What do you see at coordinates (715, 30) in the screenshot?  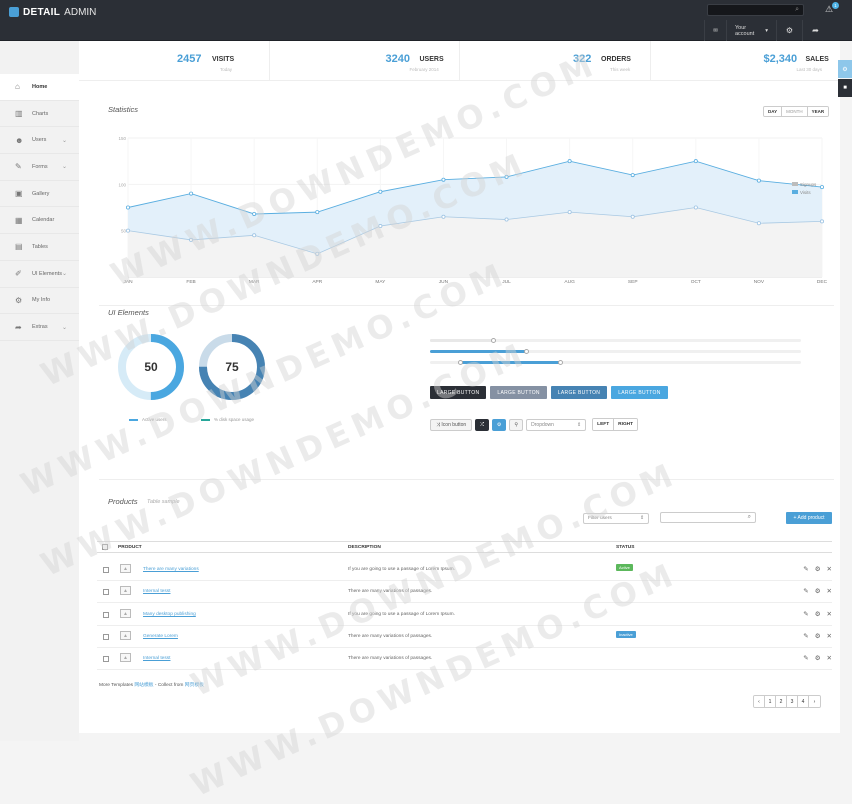 I see `mail-button: ✉` at bounding box center [715, 30].